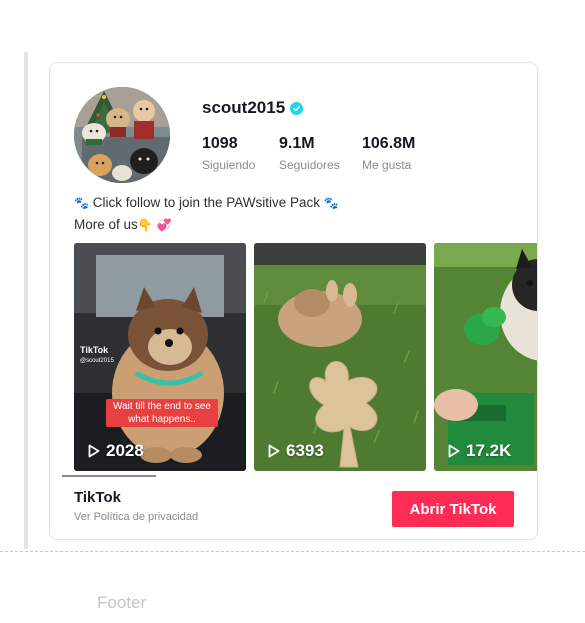  I want to click on username-row: scout2015, so click(253, 108).